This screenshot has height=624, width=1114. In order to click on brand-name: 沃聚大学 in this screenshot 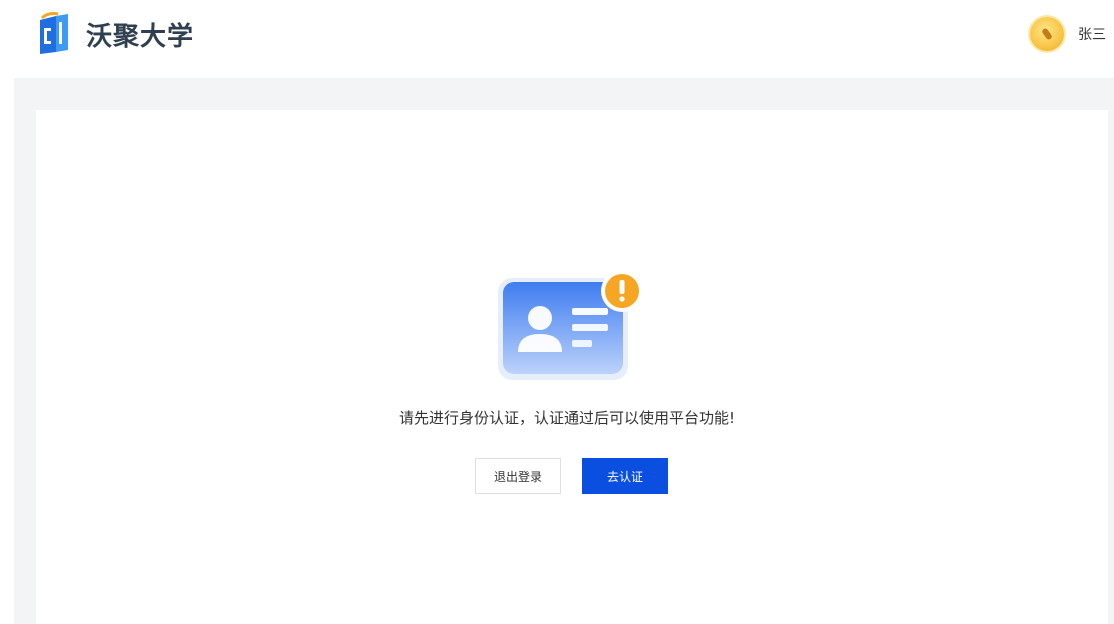, I will do `click(140, 36)`.